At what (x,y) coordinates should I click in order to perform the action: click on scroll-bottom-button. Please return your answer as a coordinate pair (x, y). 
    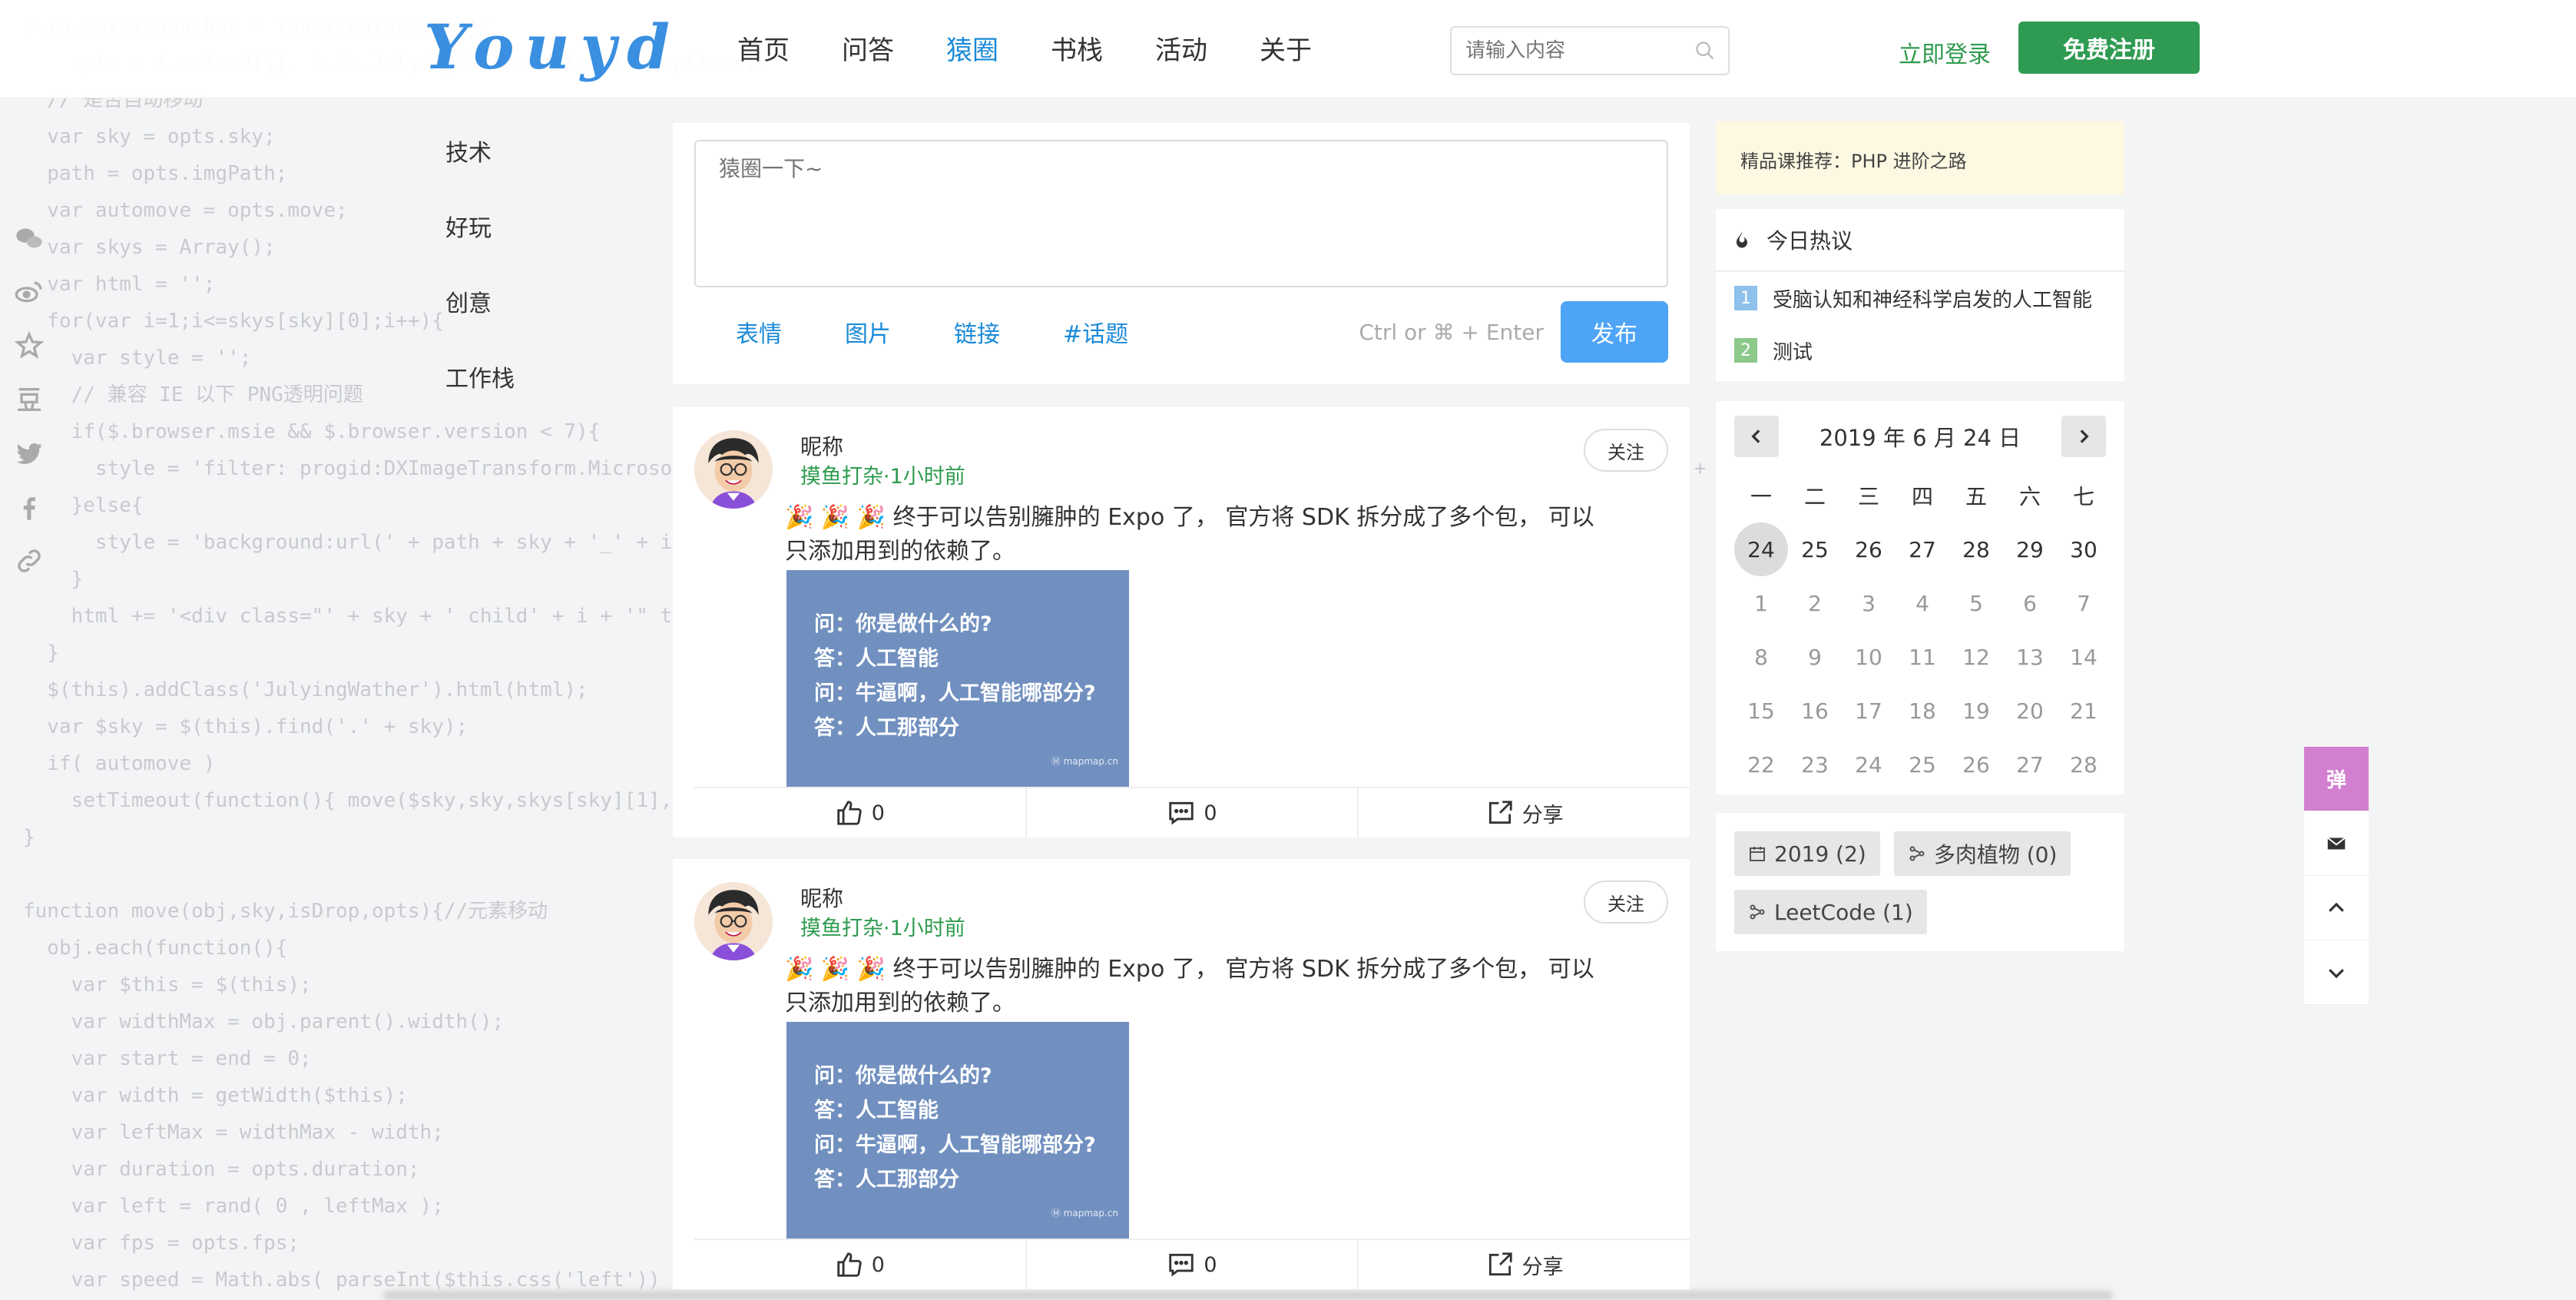
    Looking at the image, I should click on (2336, 972).